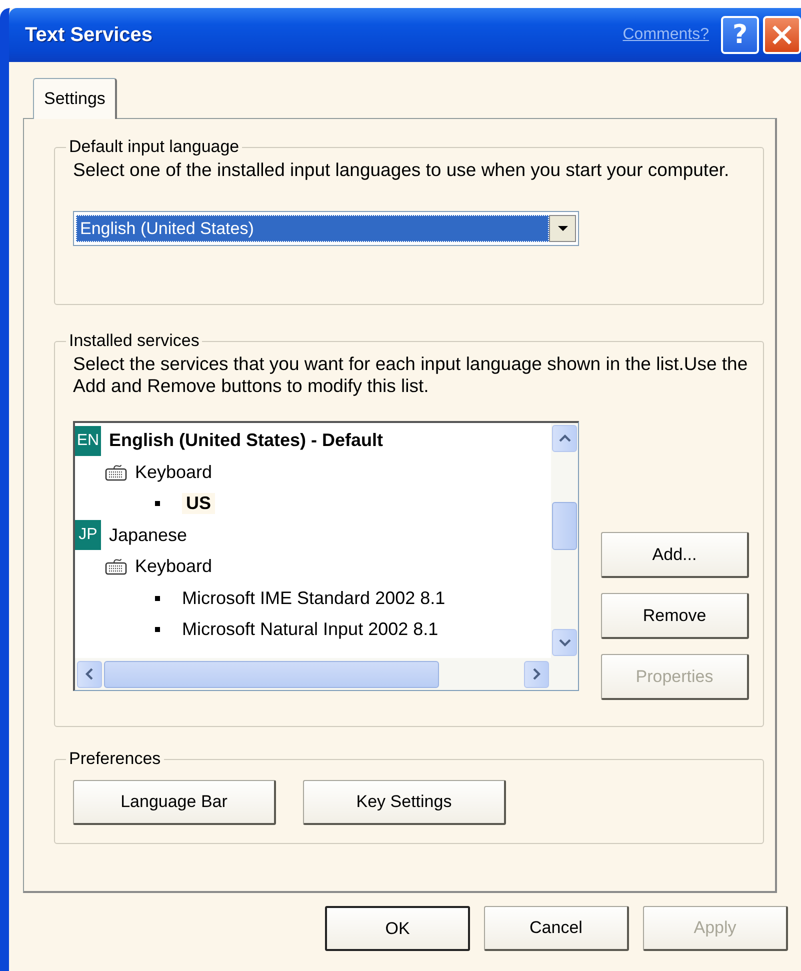 The height and width of the screenshot is (971, 801). I want to click on scroll-down-button, so click(564, 642).